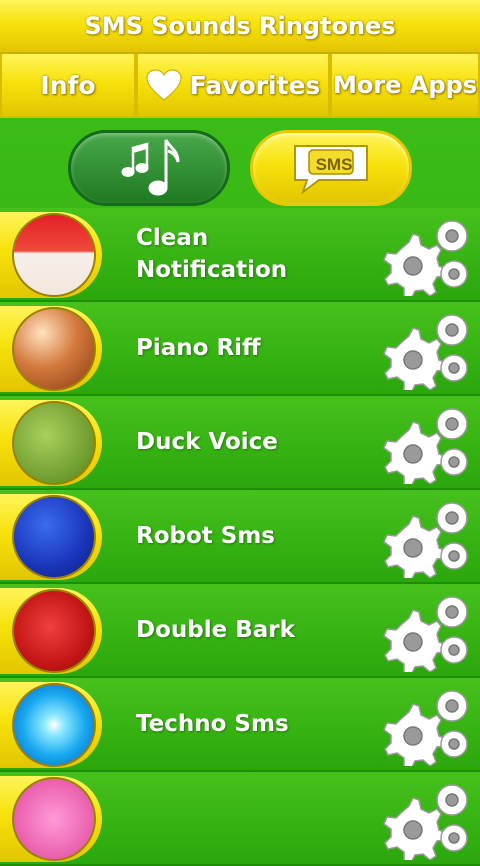 Image resolution: width=480 pixels, height=866 pixels. What do you see at coordinates (215, 630) in the screenshot?
I see `ringtone-name: Double Bark` at bounding box center [215, 630].